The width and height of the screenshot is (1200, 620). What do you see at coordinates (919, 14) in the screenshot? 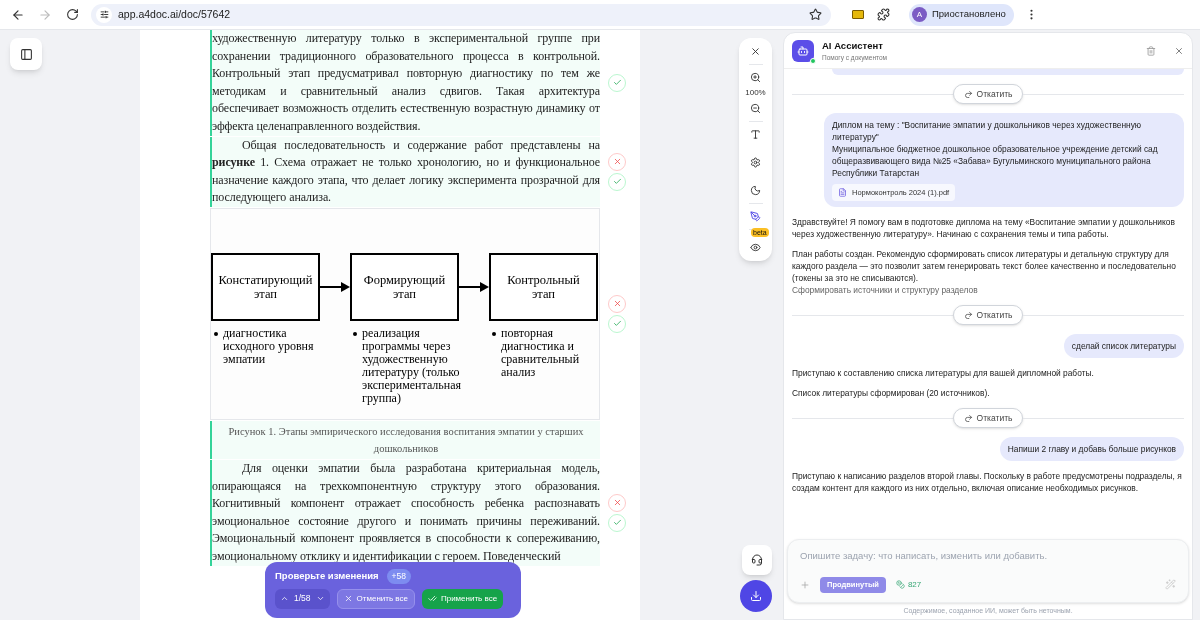
I see `profile-avatar: А` at bounding box center [919, 14].